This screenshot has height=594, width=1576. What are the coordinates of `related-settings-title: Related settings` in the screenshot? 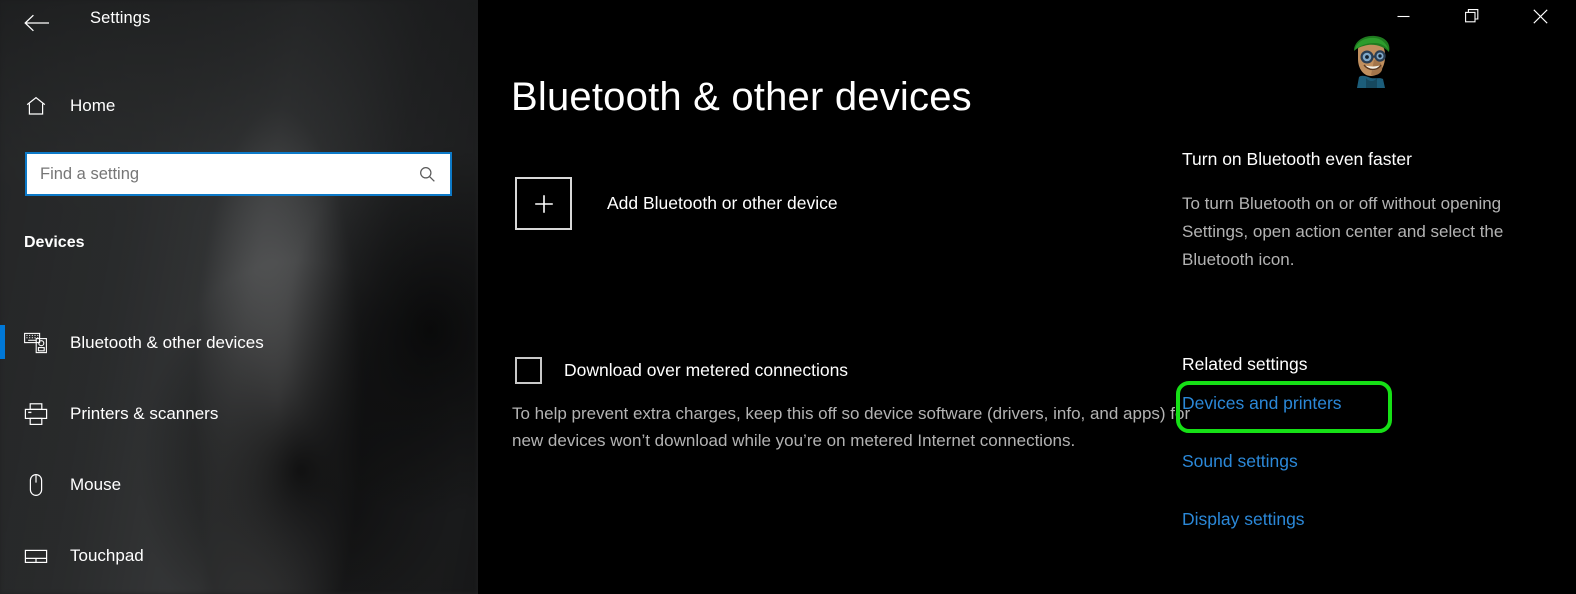 It's located at (1245, 364).